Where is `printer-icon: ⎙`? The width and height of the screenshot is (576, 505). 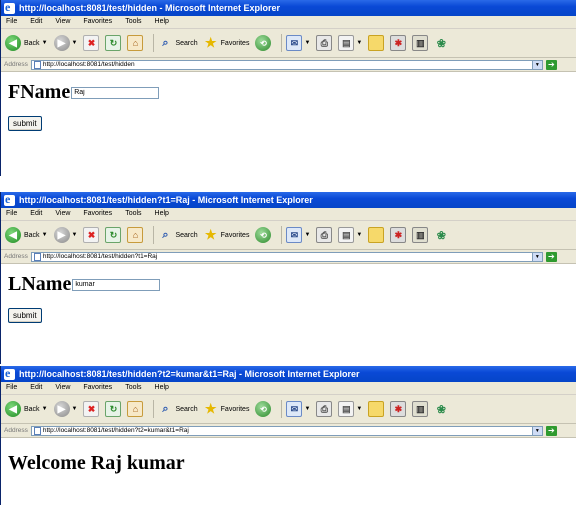 printer-icon: ⎙ is located at coordinates (324, 235).